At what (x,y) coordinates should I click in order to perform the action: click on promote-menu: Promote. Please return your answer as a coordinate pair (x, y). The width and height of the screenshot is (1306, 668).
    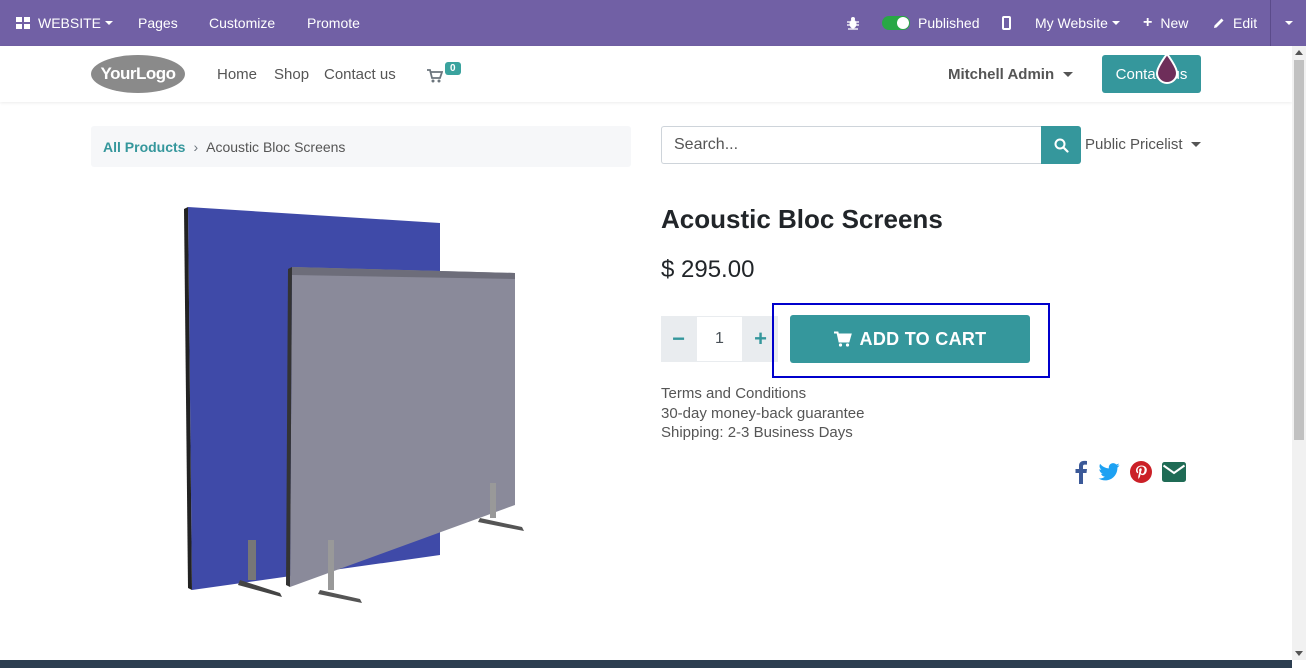
    Looking at the image, I should click on (333, 23).